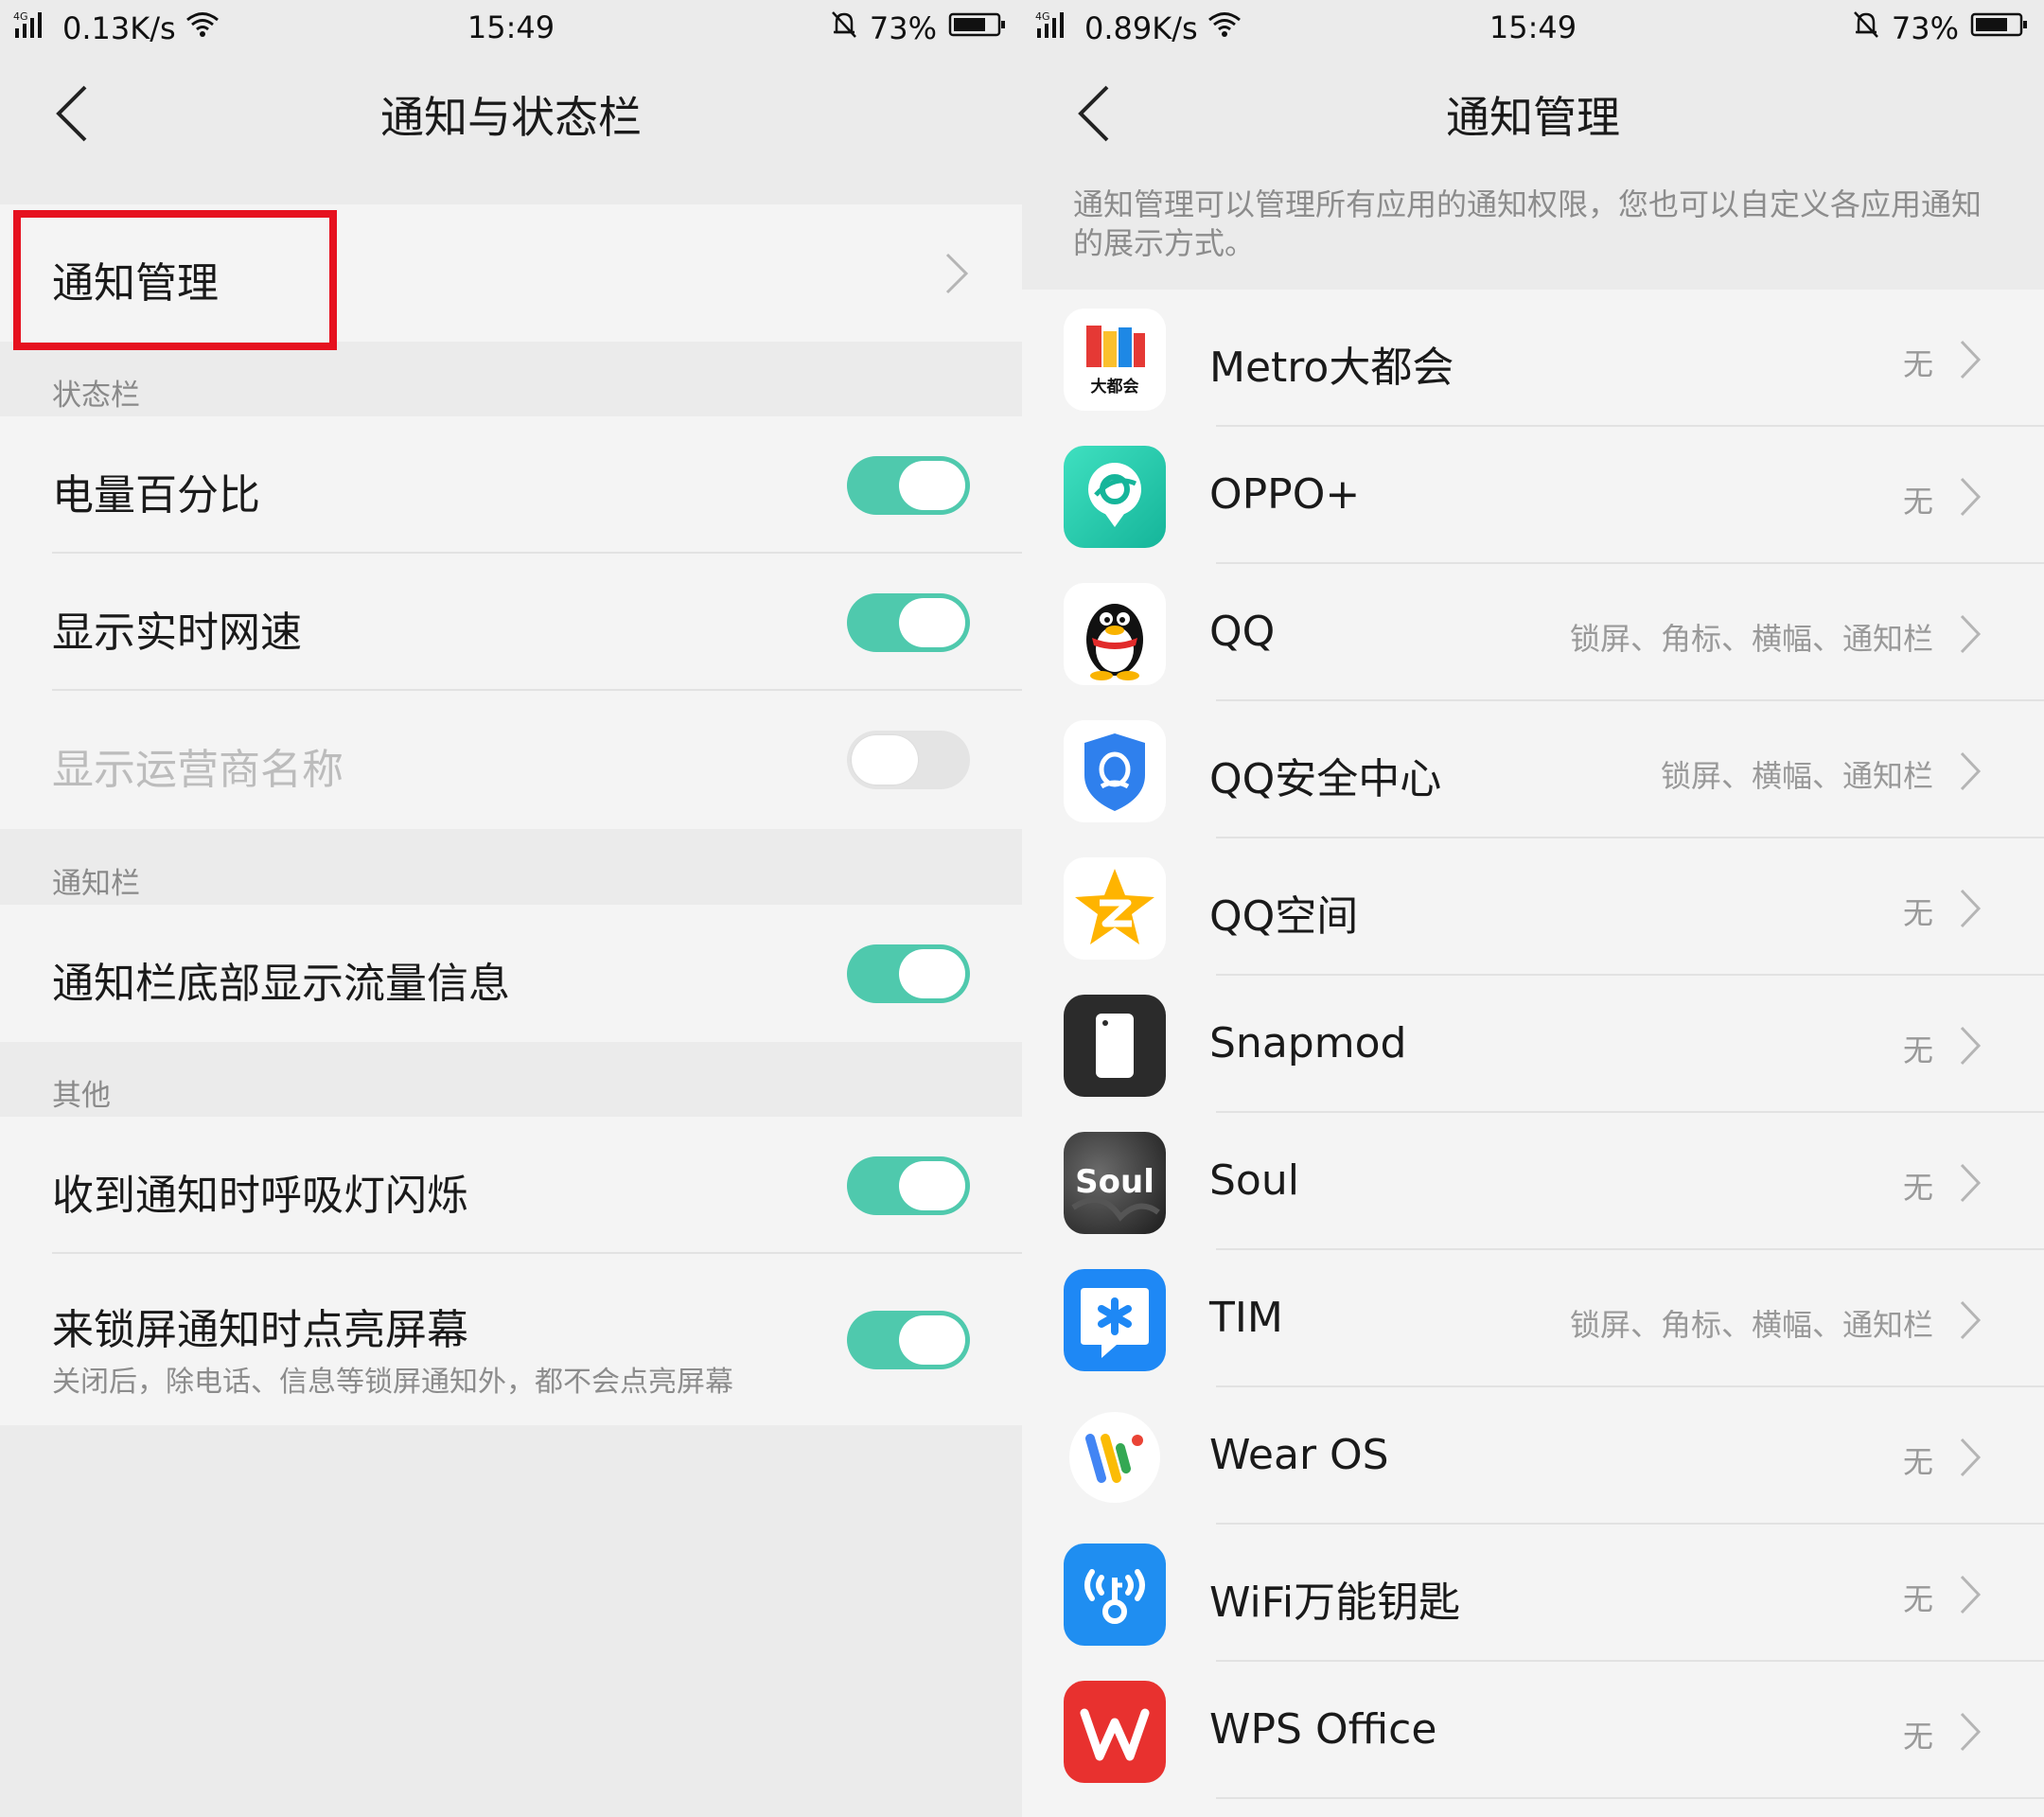  I want to click on svg-text: 大都会, so click(1115, 387).